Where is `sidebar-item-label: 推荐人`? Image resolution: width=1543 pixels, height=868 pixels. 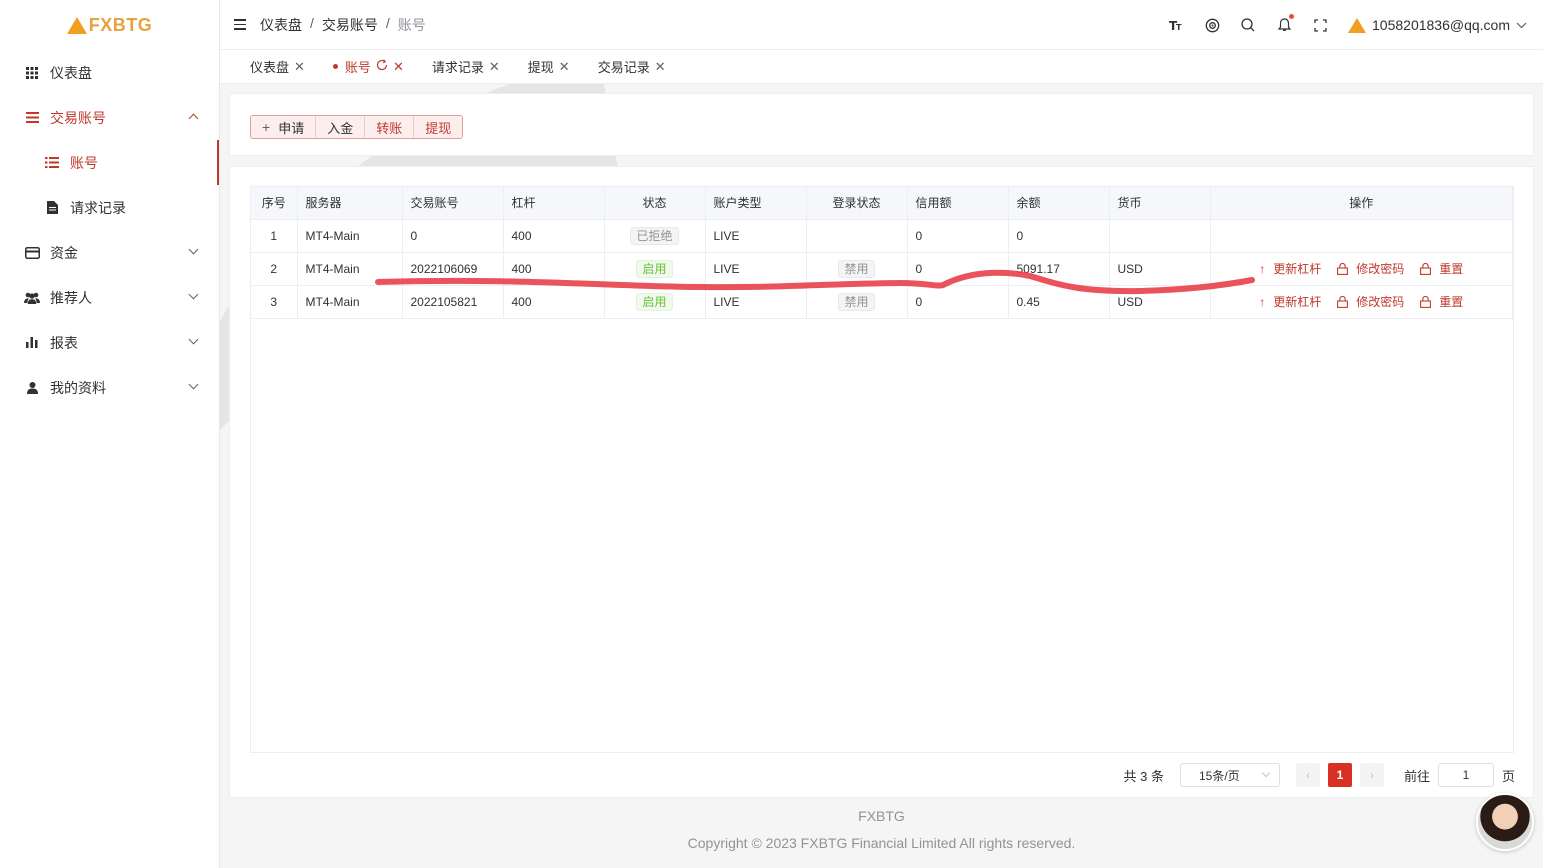 sidebar-item-label: 推荐人 is located at coordinates (71, 297).